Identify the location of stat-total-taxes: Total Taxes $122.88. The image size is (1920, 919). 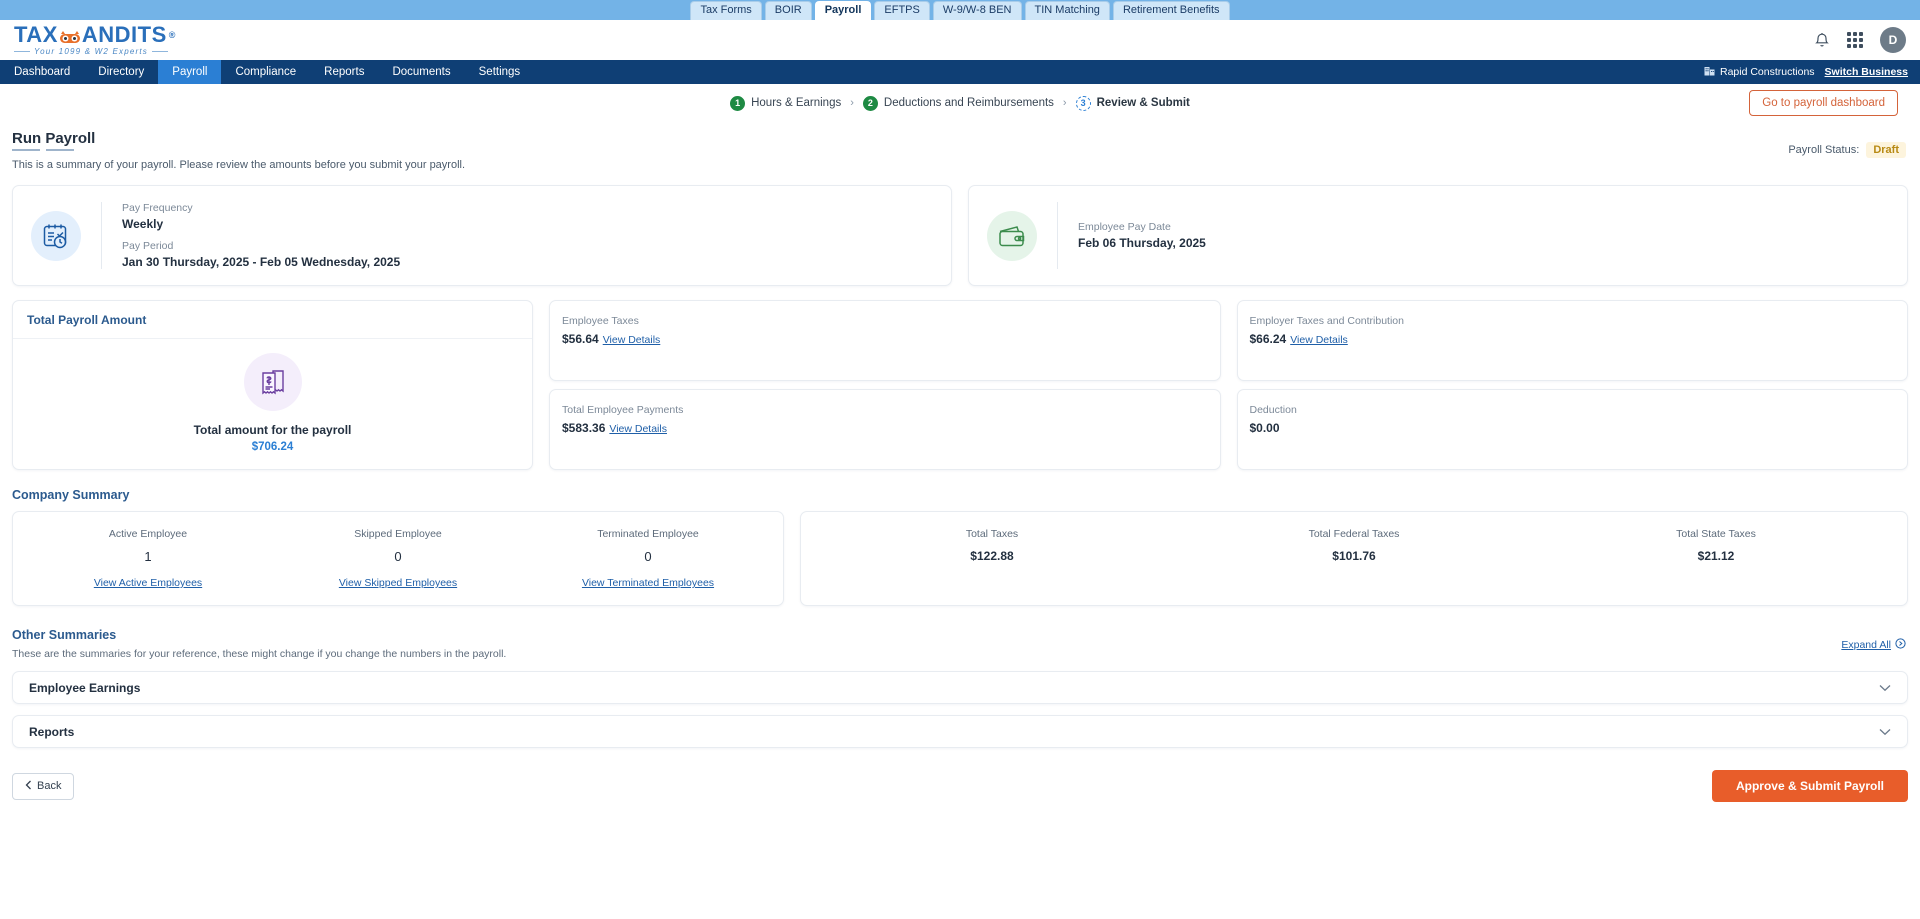
(992, 559).